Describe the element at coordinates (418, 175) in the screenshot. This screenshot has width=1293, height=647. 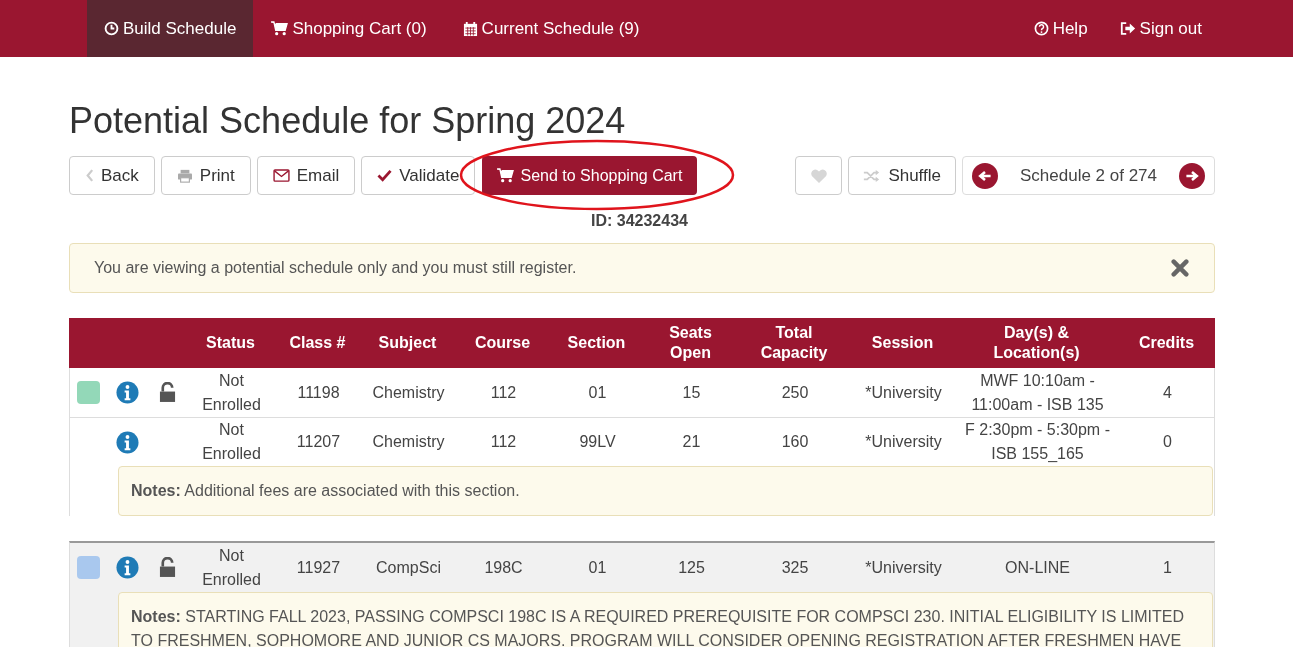
I see `toolbar-button: Validate` at that location.